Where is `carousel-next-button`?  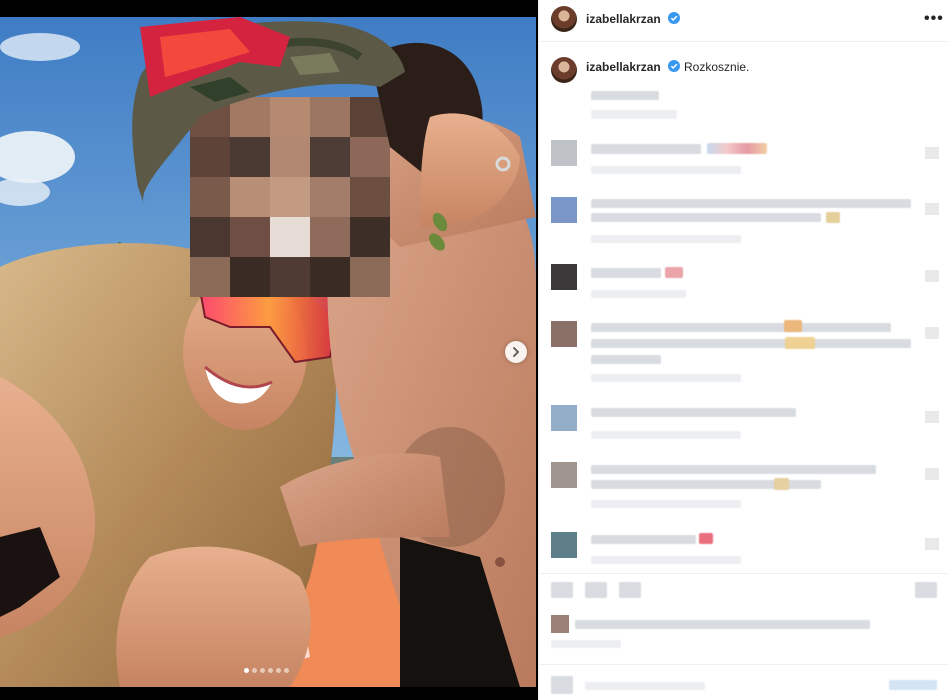
carousel-next-button is located at coordinates (516, 352).